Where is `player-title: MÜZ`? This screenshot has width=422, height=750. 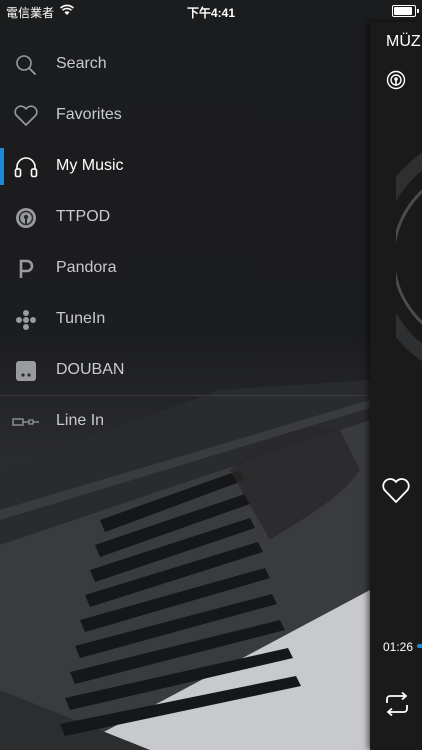
player-title: MÜZ is located at coordinates (403, 41).